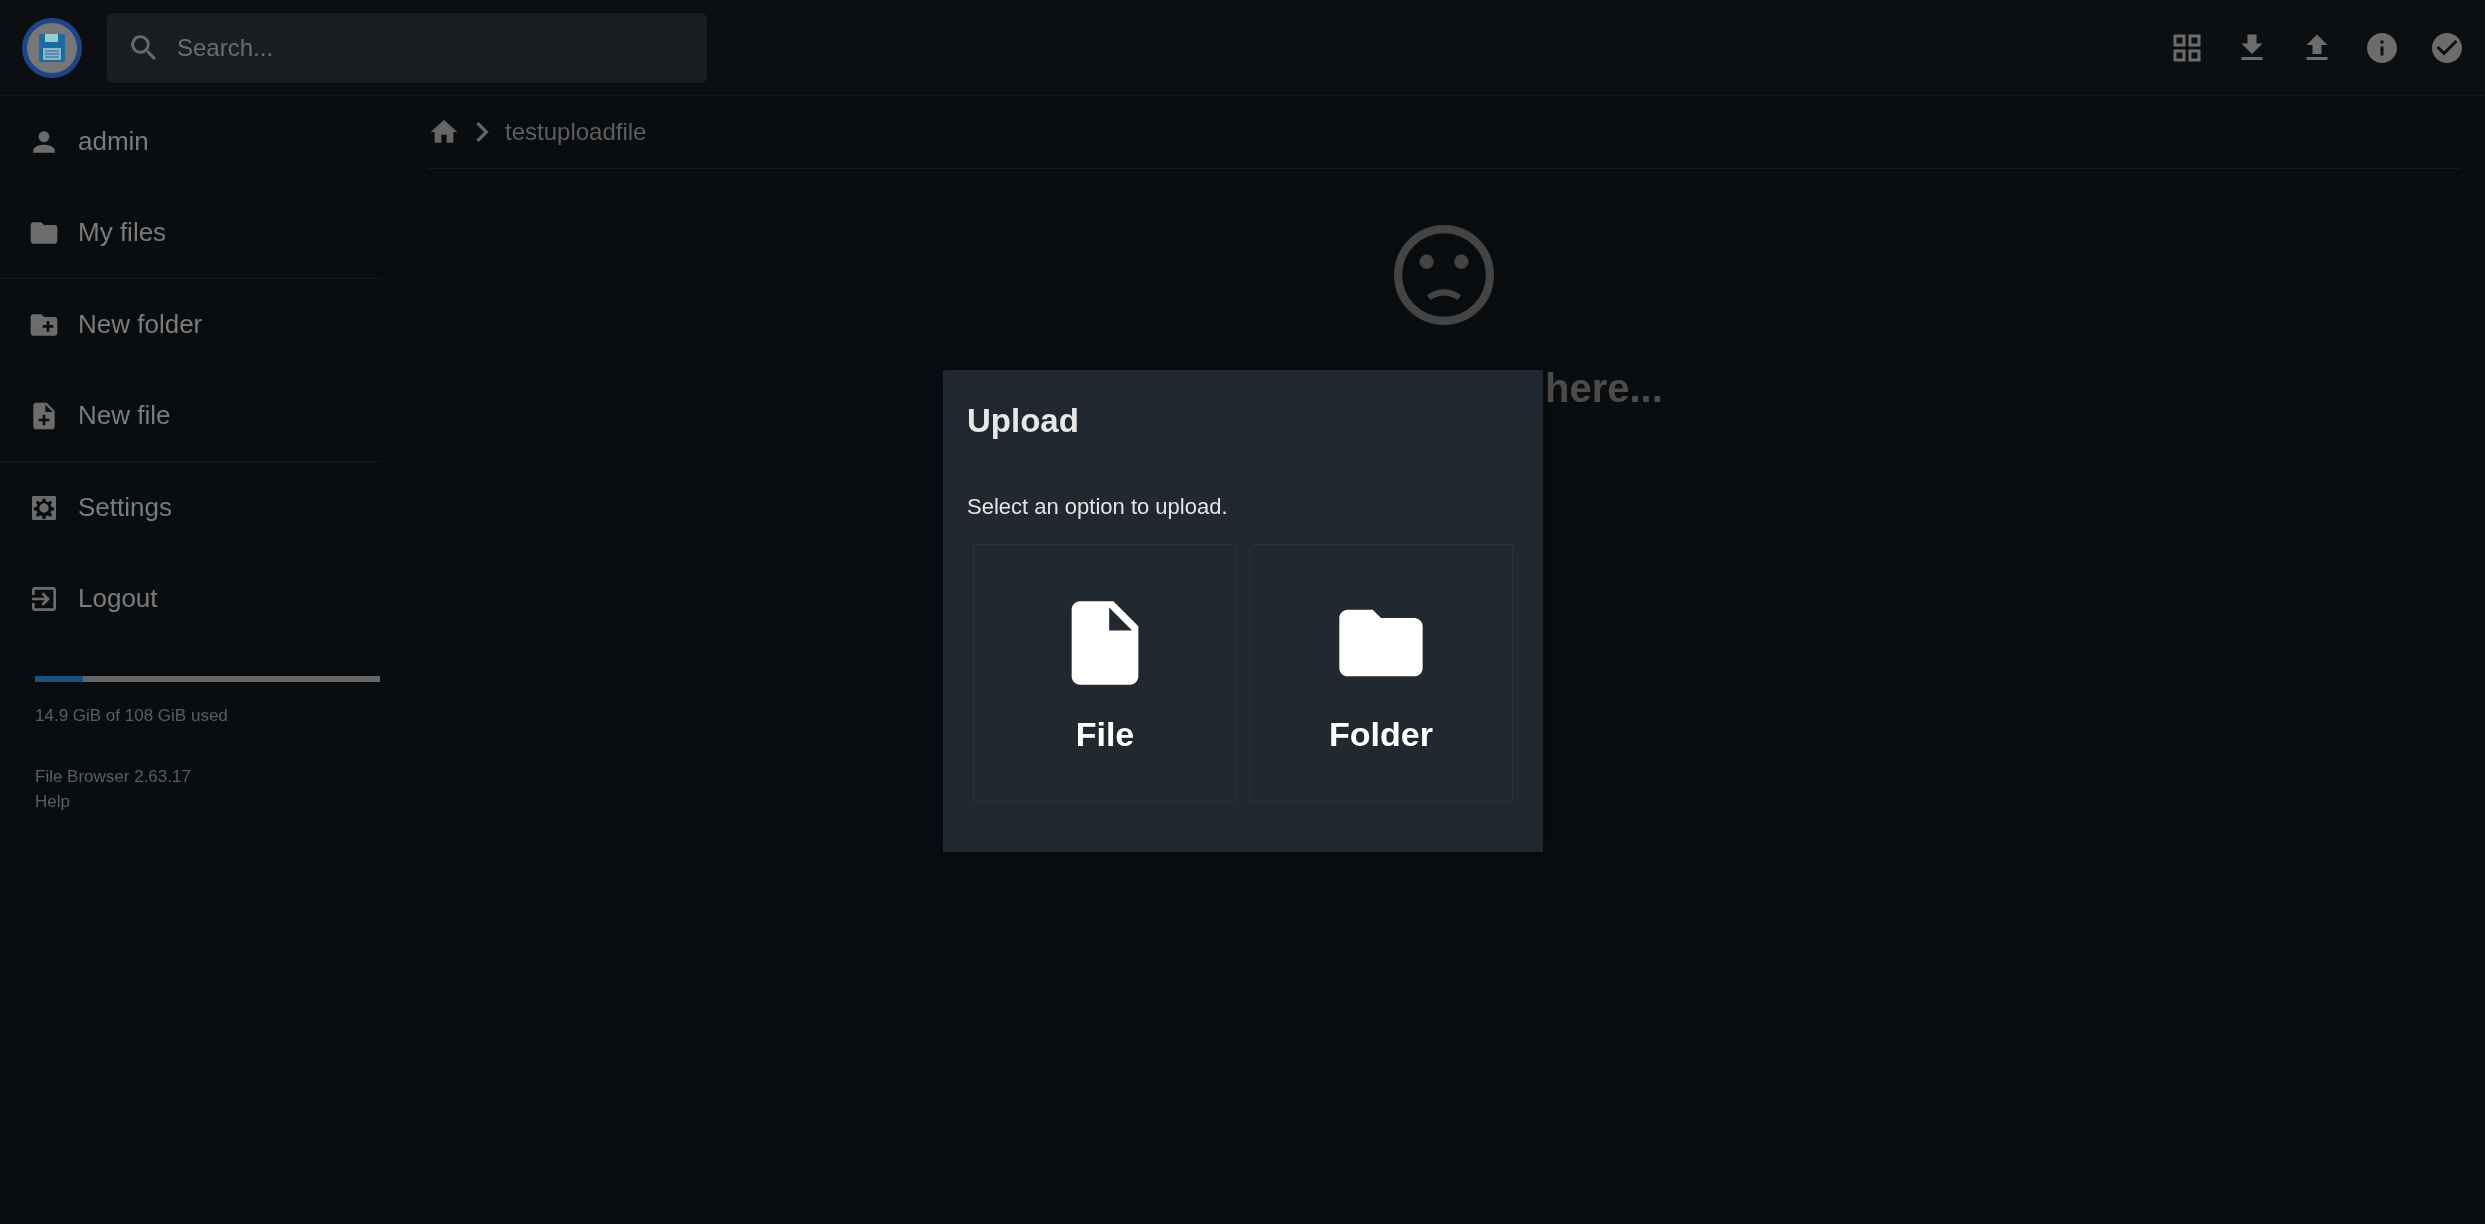 The width and height of the screenshot is (2485, 1224). Describe the element at coordinates (576, 132) in the screenshot. I see `breadcrumb-link: testuploadfile` at that location.